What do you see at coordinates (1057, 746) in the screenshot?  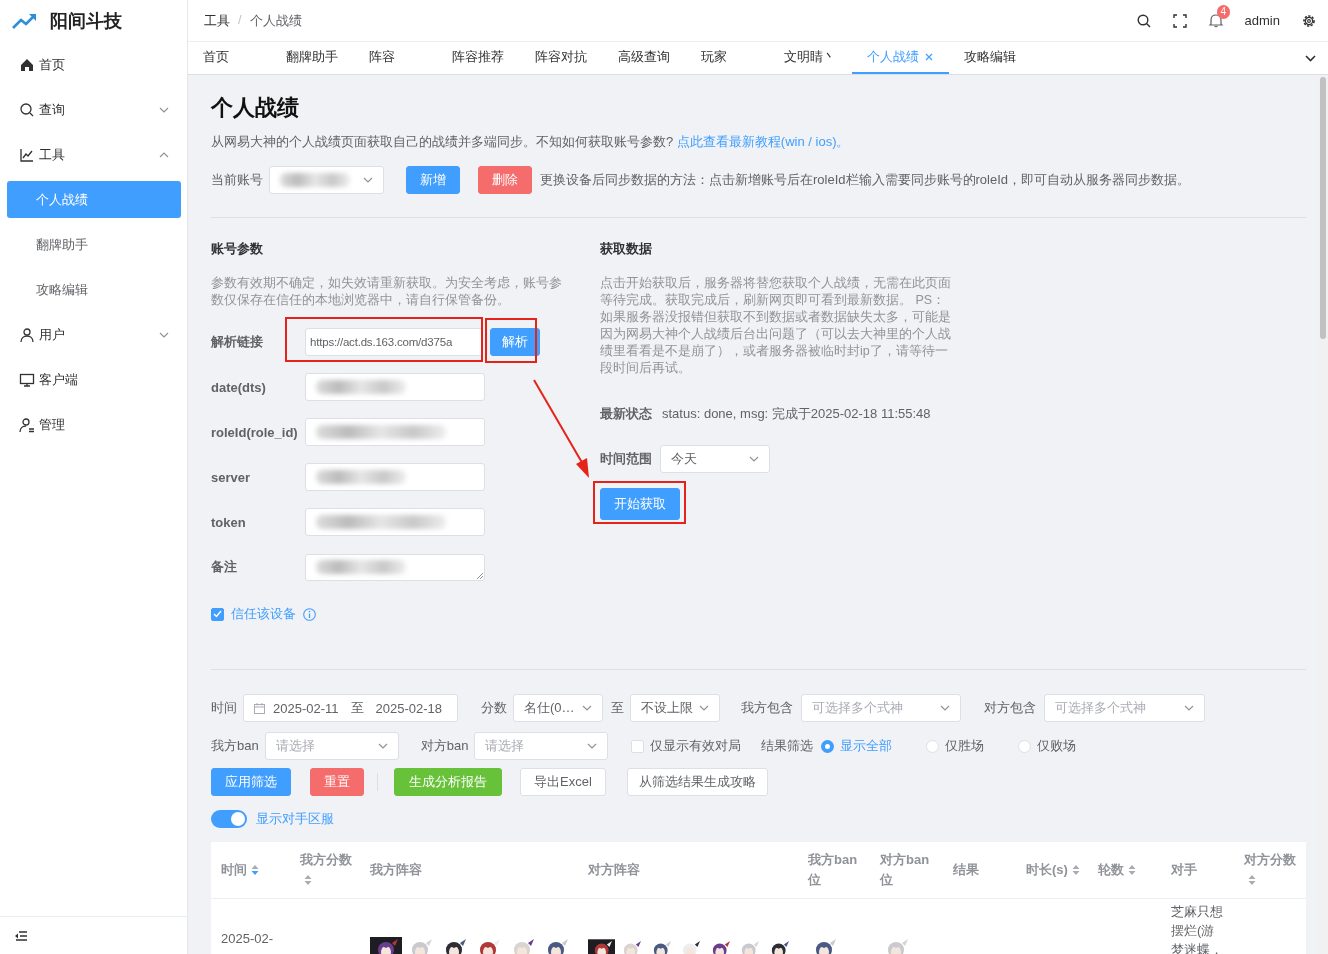 I see `radio-label: 仅败场` at bounding box center [1057, 746].